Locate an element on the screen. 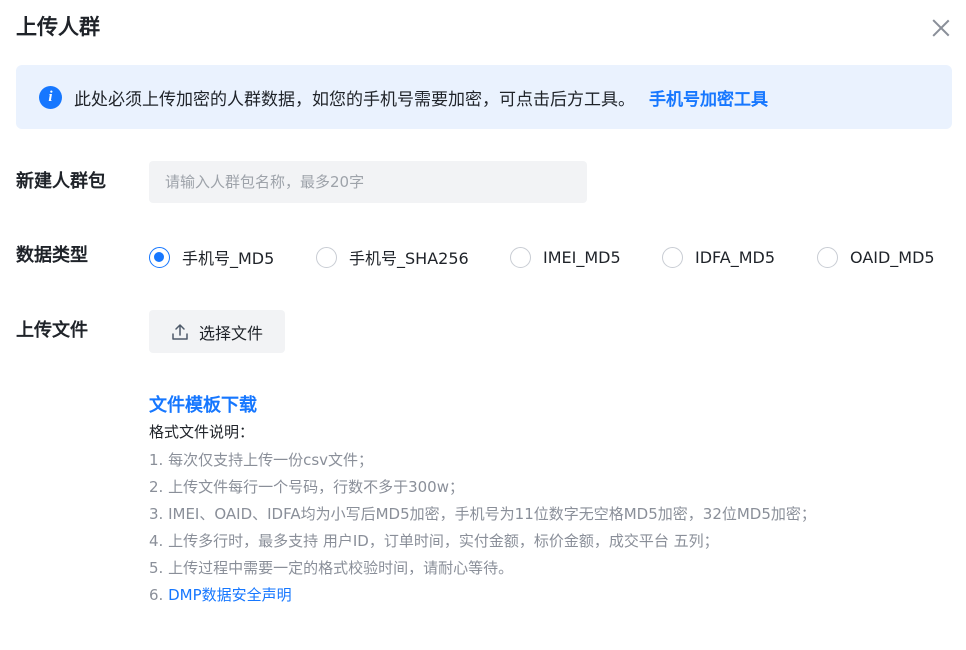 The width and height of the screenshot is (966, 650). choose-file-button: 选择文件 is located at coordinates (217, 331).